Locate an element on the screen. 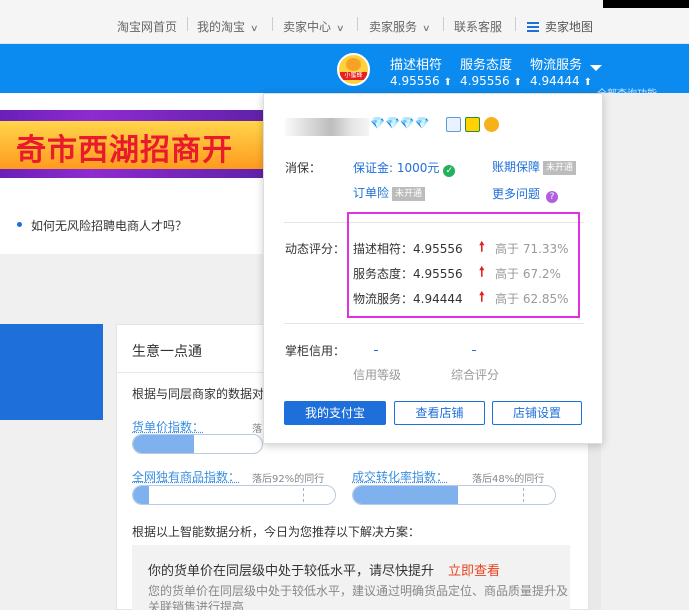 This screenshot has width=689, height=610. panel-title: 生意一点通 is located at coordinates (167, 352).